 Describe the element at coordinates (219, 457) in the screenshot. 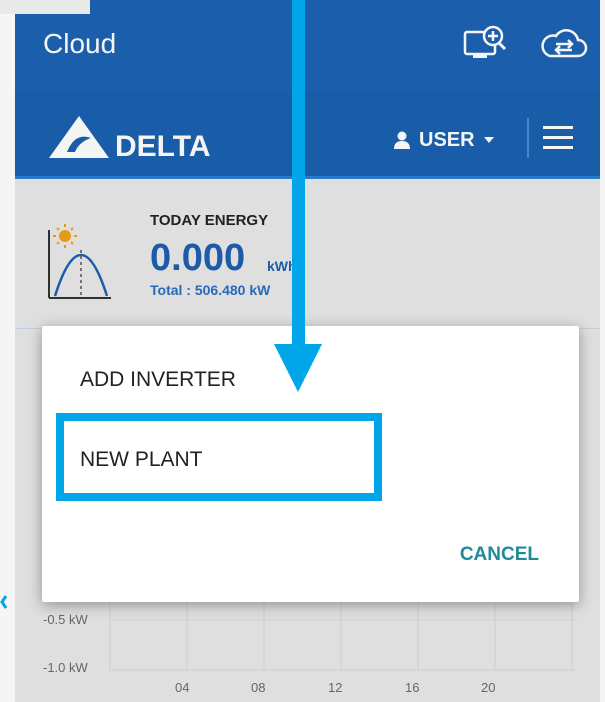

I see `highlight-box` at that location.